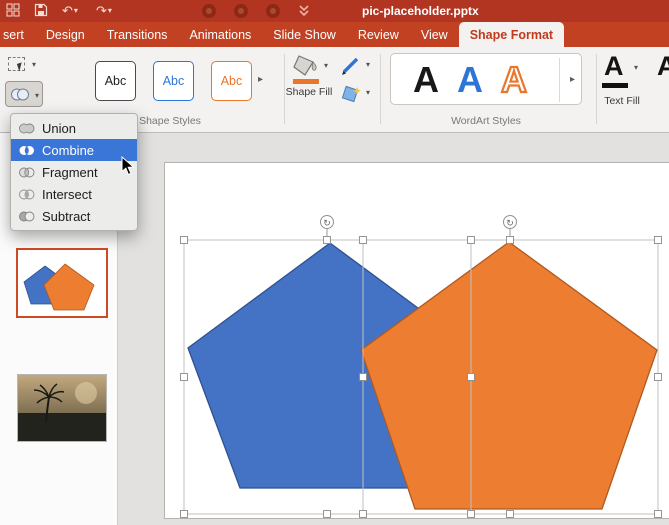 This screenshot has height=525, width=669. Describe the element at coordinates (27, 216) in the screenshot. I see `subtract-icon` at that location.